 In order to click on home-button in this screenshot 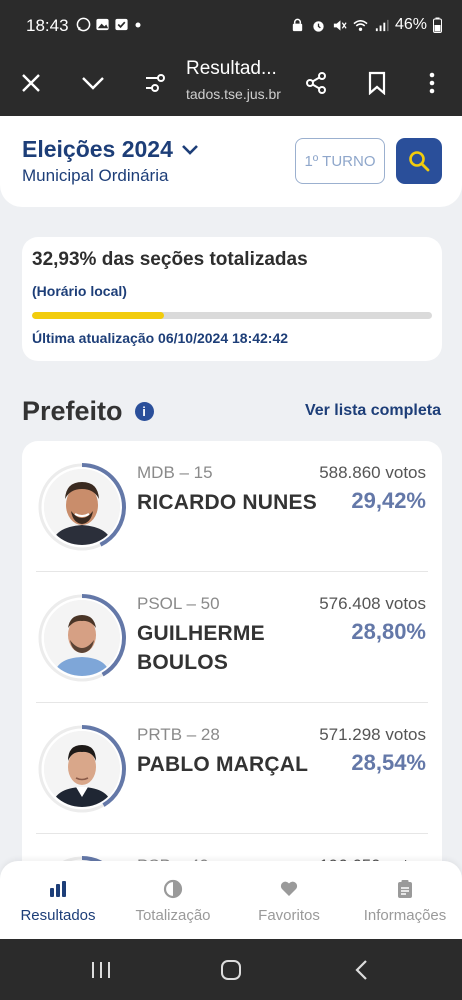, I will do `click(231, 970)`.